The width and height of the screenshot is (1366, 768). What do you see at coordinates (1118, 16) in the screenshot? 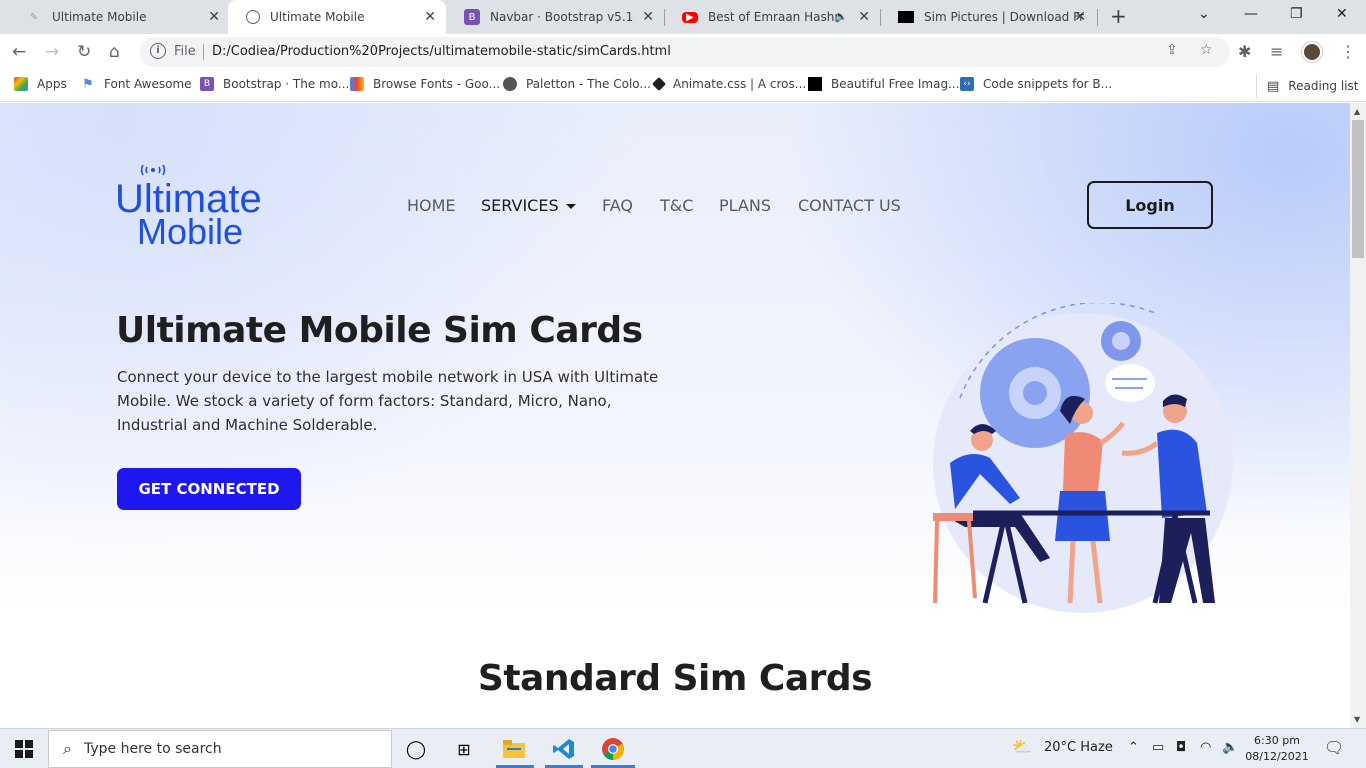
I see `new-tab-button: +` at bounding box center [1118, 16].